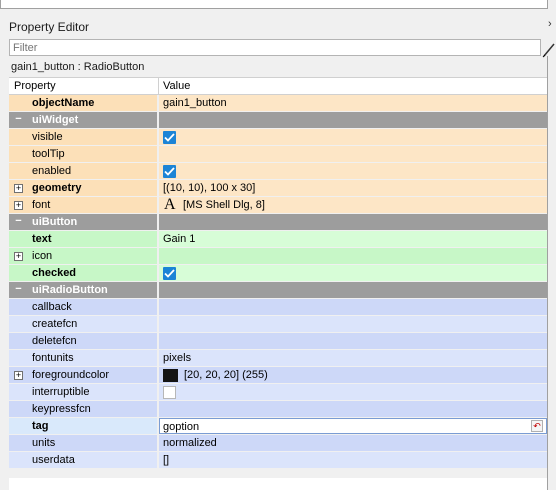 Image resolution: width=556 pixels, height=490 pixels. Describe the element at coordinates (278, 120) in the screenshot. I see `group-uiwidget: − uiWidget` at that location.